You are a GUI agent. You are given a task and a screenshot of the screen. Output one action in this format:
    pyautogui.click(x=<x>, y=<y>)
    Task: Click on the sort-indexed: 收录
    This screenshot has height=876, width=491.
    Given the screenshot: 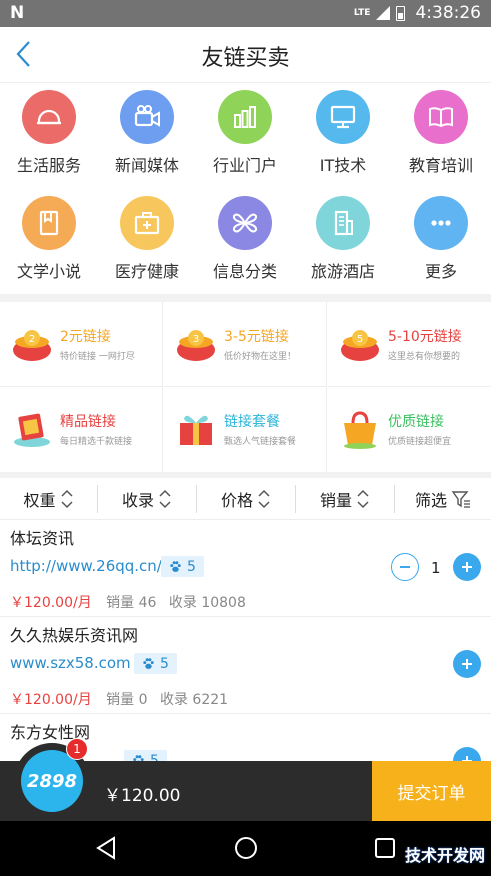 What is the action you would take?
    pyautogui.click(x=147, y=499)
    